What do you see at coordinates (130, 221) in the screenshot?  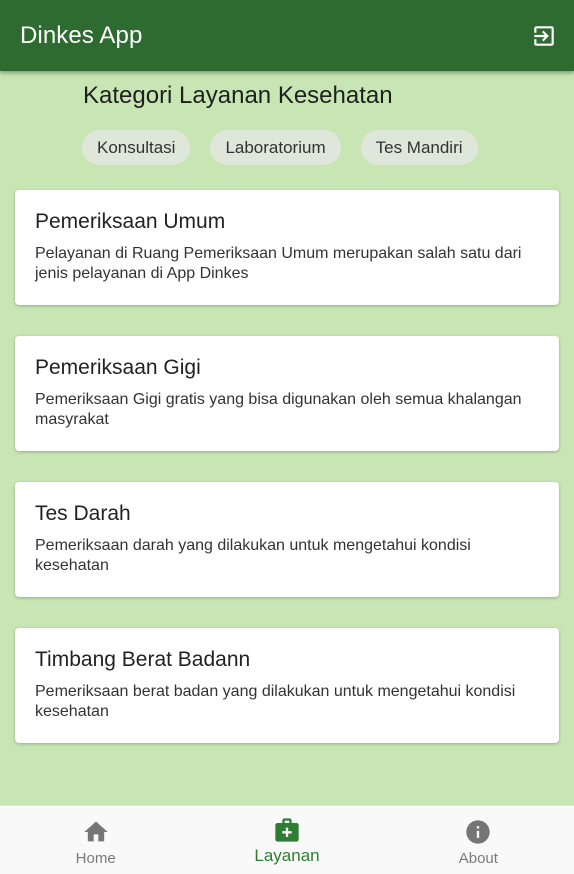 I see `service-title: Pemeriksaan Umum` at bounding box center [130, 221].